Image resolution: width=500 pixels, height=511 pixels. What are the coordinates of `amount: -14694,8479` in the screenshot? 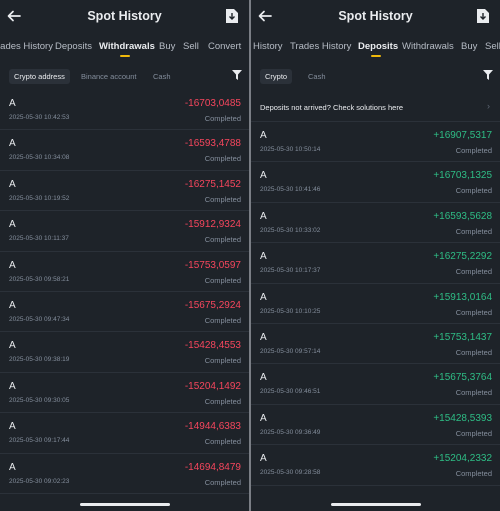 It's located at (212, 467).